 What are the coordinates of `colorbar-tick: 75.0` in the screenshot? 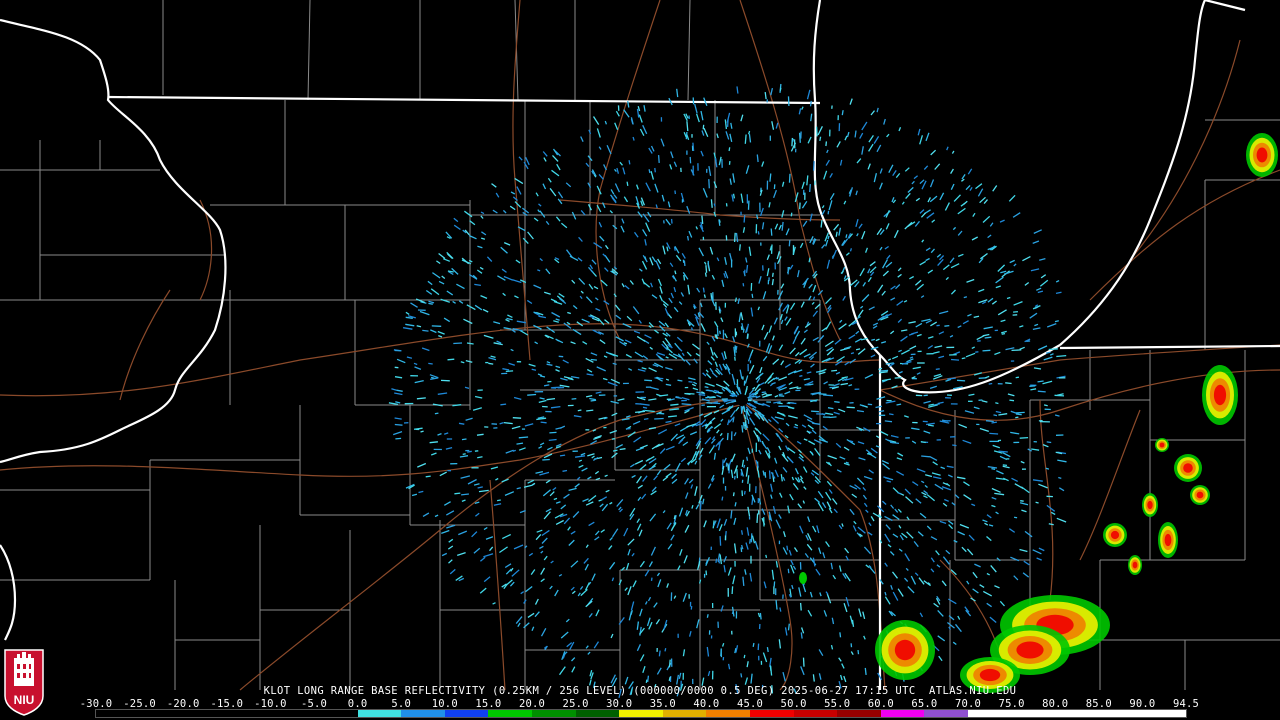 It's located at (1011, 704).